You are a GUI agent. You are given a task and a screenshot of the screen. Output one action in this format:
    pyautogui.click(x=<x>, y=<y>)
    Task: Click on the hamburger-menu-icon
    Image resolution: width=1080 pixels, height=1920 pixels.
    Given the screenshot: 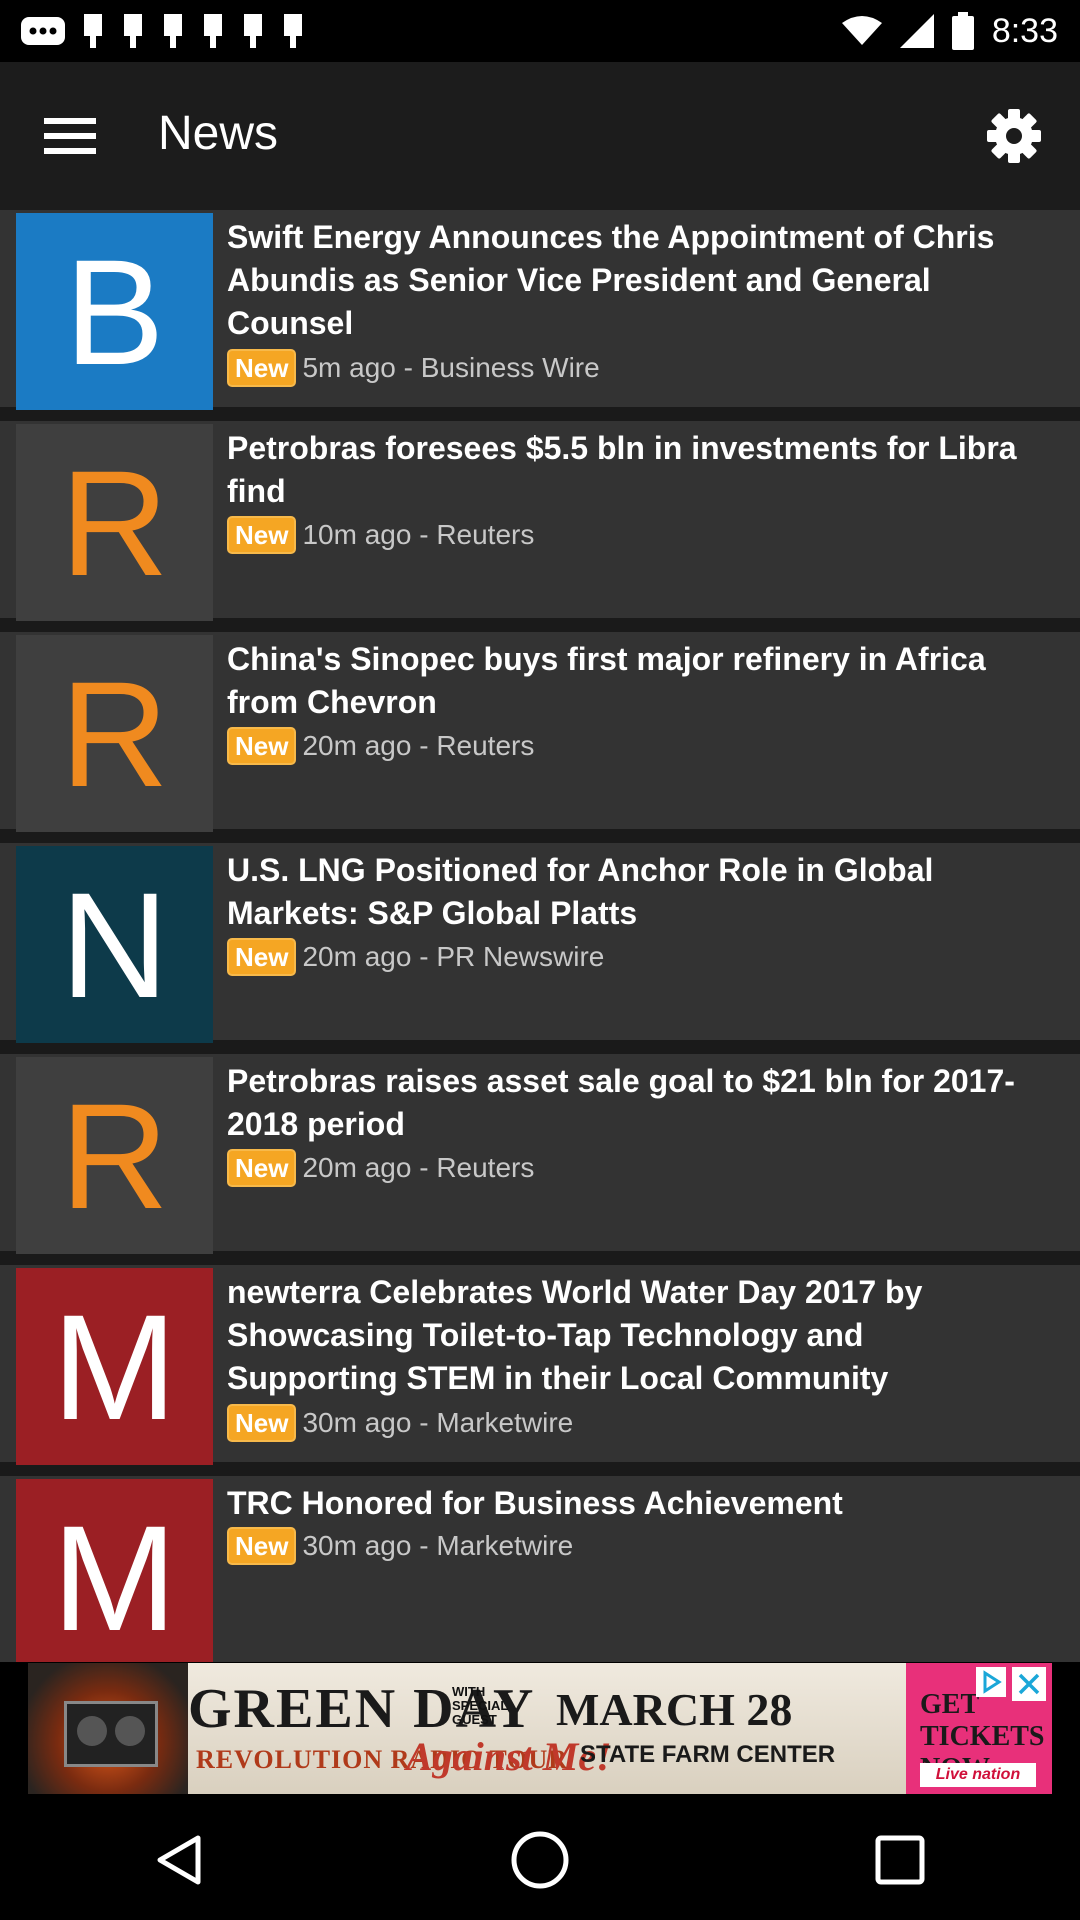 What is the action you would take?
    pyautogui.click(x=70, y=136)
    